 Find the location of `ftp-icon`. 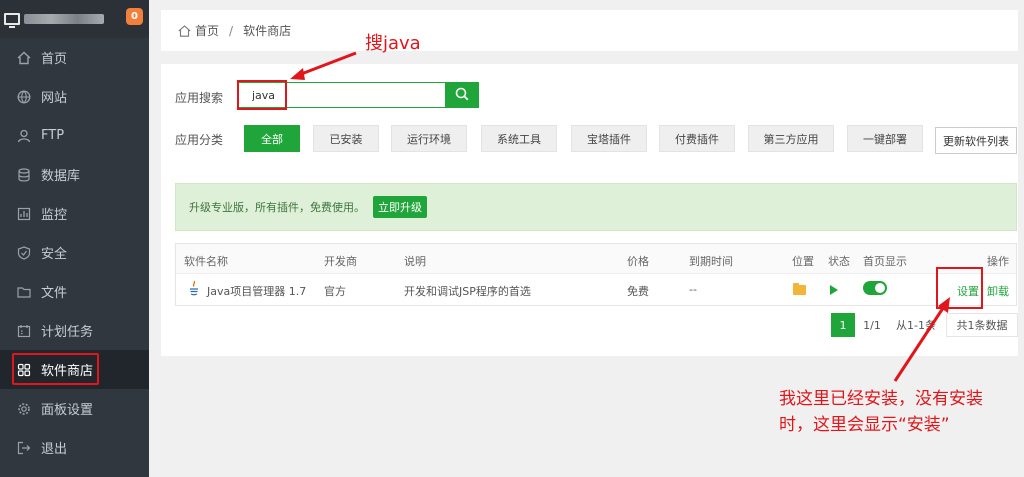

ftp-icon is located at coordinates (24, 136).